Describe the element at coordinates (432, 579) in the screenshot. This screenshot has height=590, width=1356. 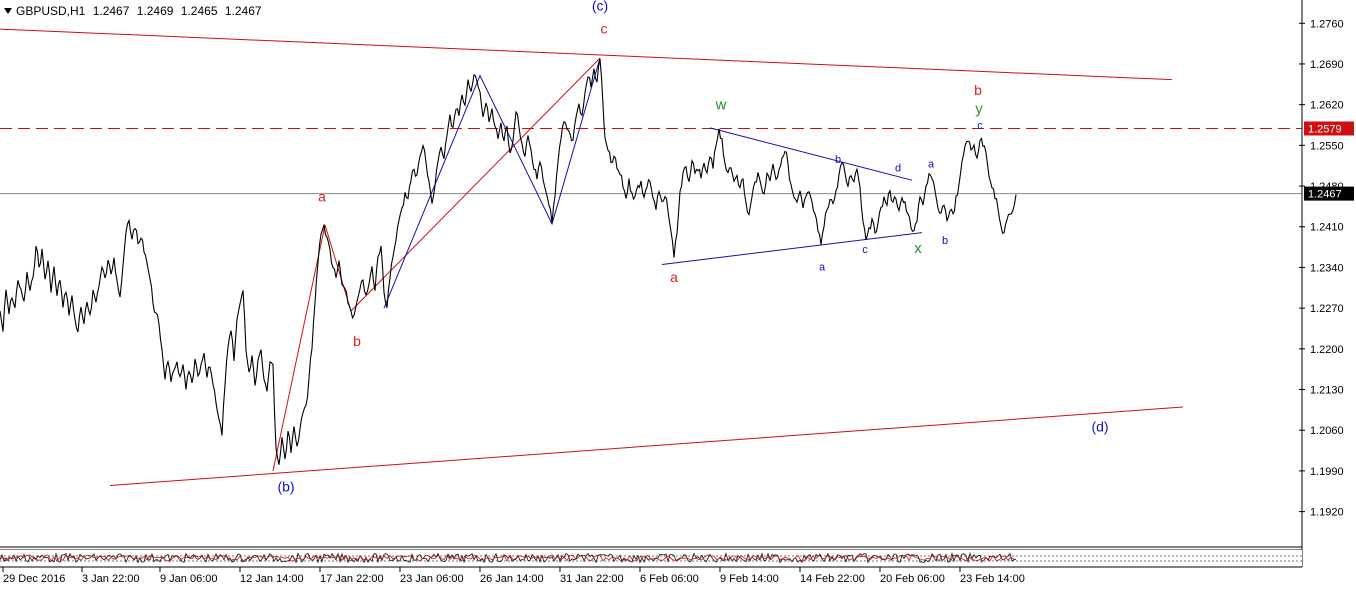
I see `x-tick-label: 23 Jan 06:00` at that location.